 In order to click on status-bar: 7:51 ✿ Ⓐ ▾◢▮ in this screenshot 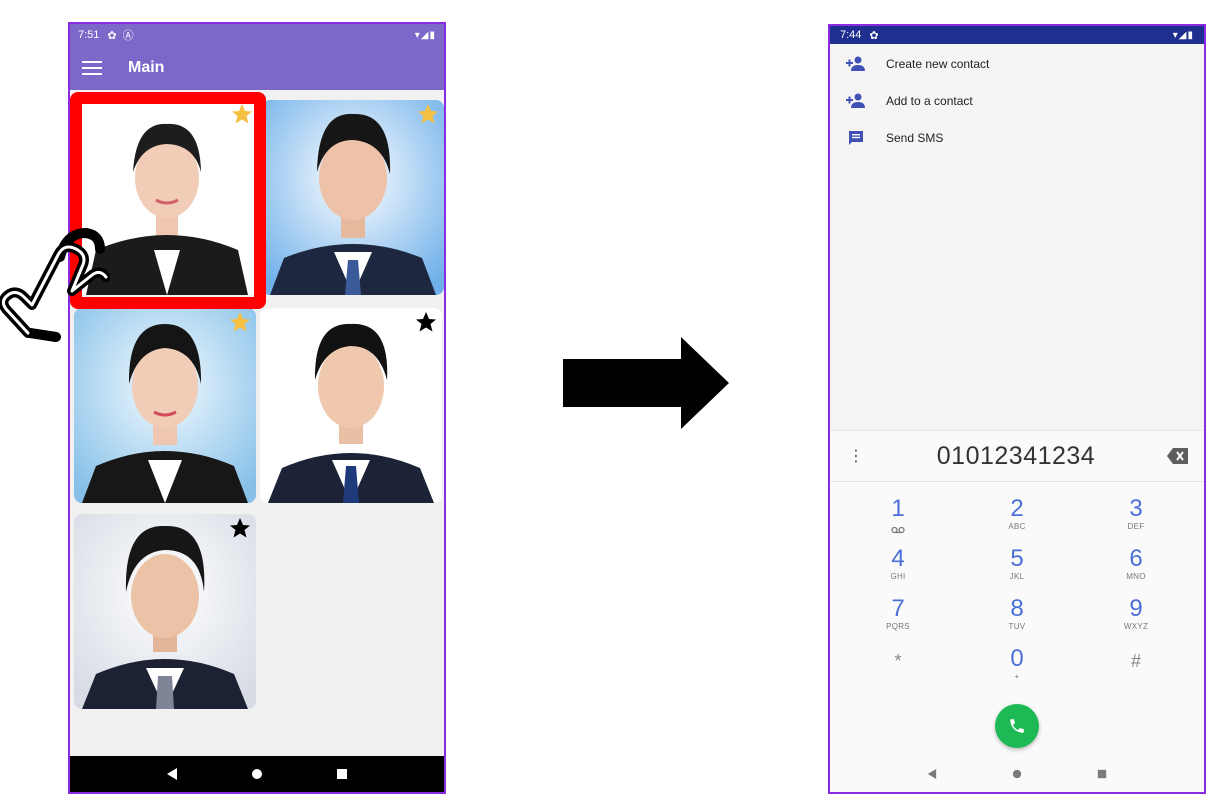, I will do `click(257, 35)`.